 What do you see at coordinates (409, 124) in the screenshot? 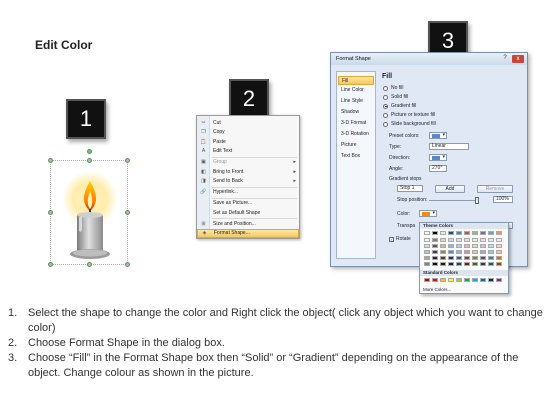
I see `radio-slide-bg-fill: Slide background fill` at bounding box center [409, 124].